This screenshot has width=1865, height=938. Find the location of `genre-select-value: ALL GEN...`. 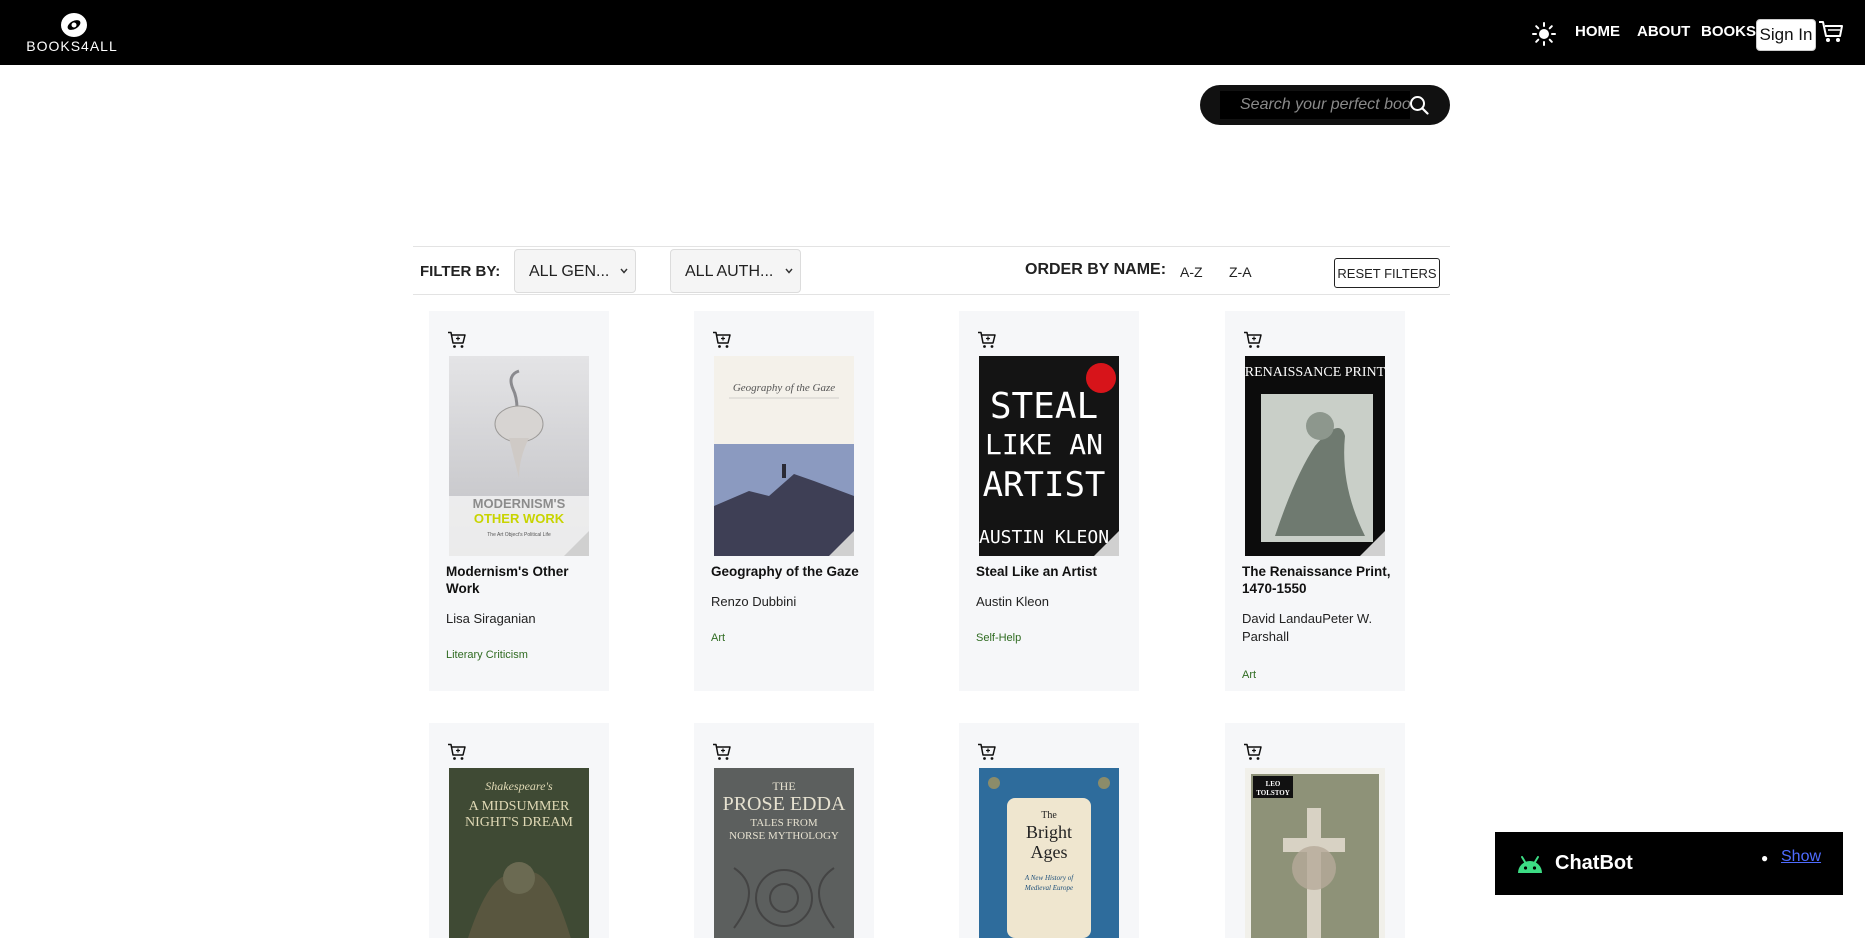

genre-select-value: ALL GEN... is located at coordinates (569, 271).